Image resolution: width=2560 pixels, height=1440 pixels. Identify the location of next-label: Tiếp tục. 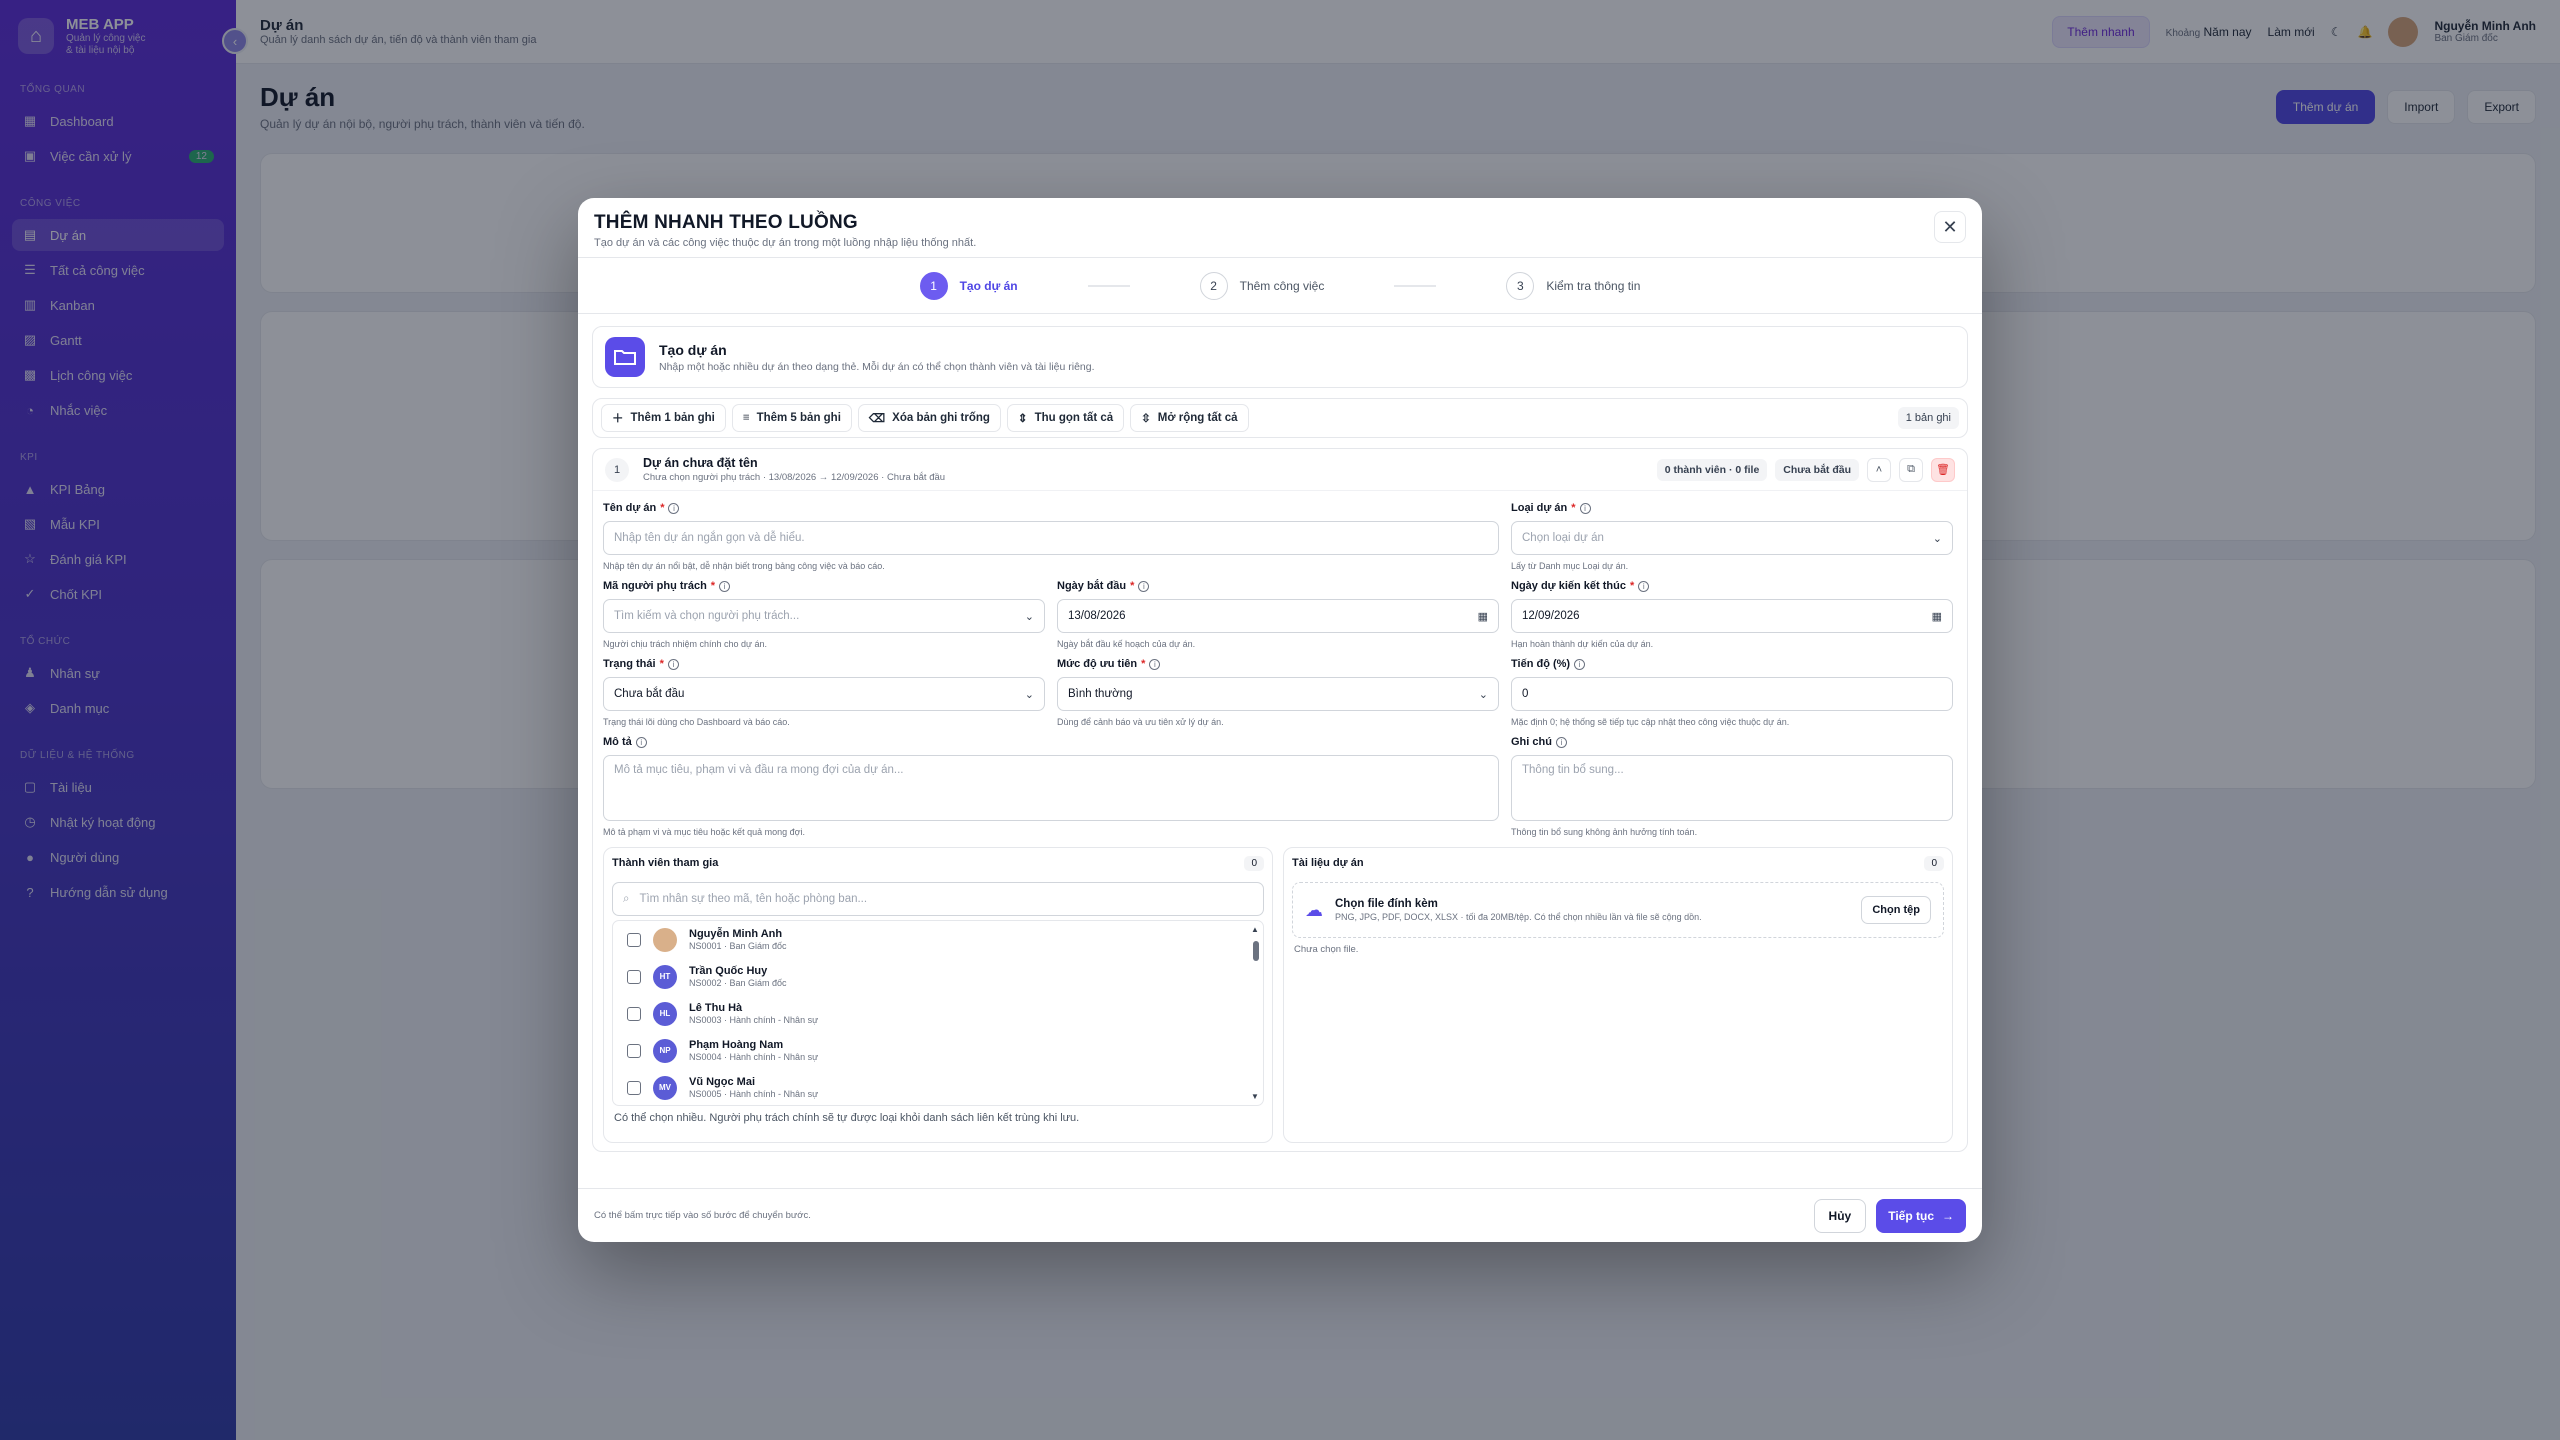
(1911, 1215).